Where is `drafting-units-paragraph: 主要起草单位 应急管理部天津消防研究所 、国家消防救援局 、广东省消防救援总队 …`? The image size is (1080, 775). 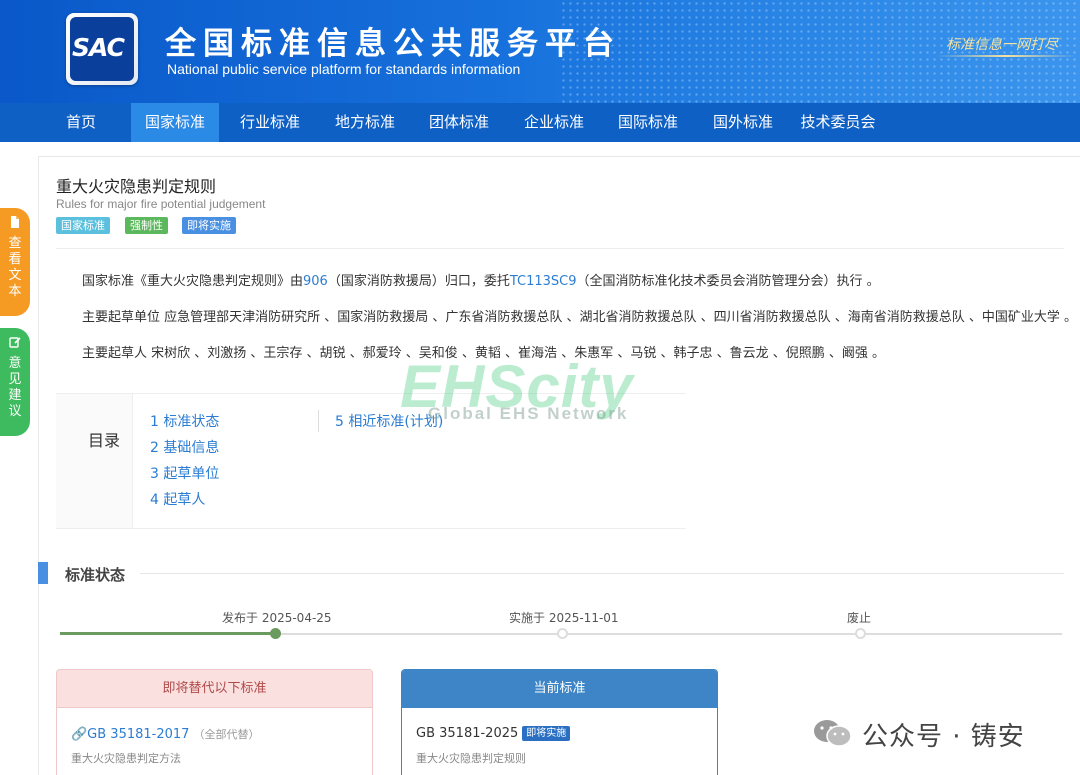 drafting-units-paragraph: 主要起草单位 应急管理部天津消防研究所 、国家消防救援局 、广东省消防救援总队 … is located at coordinates (580, 317).